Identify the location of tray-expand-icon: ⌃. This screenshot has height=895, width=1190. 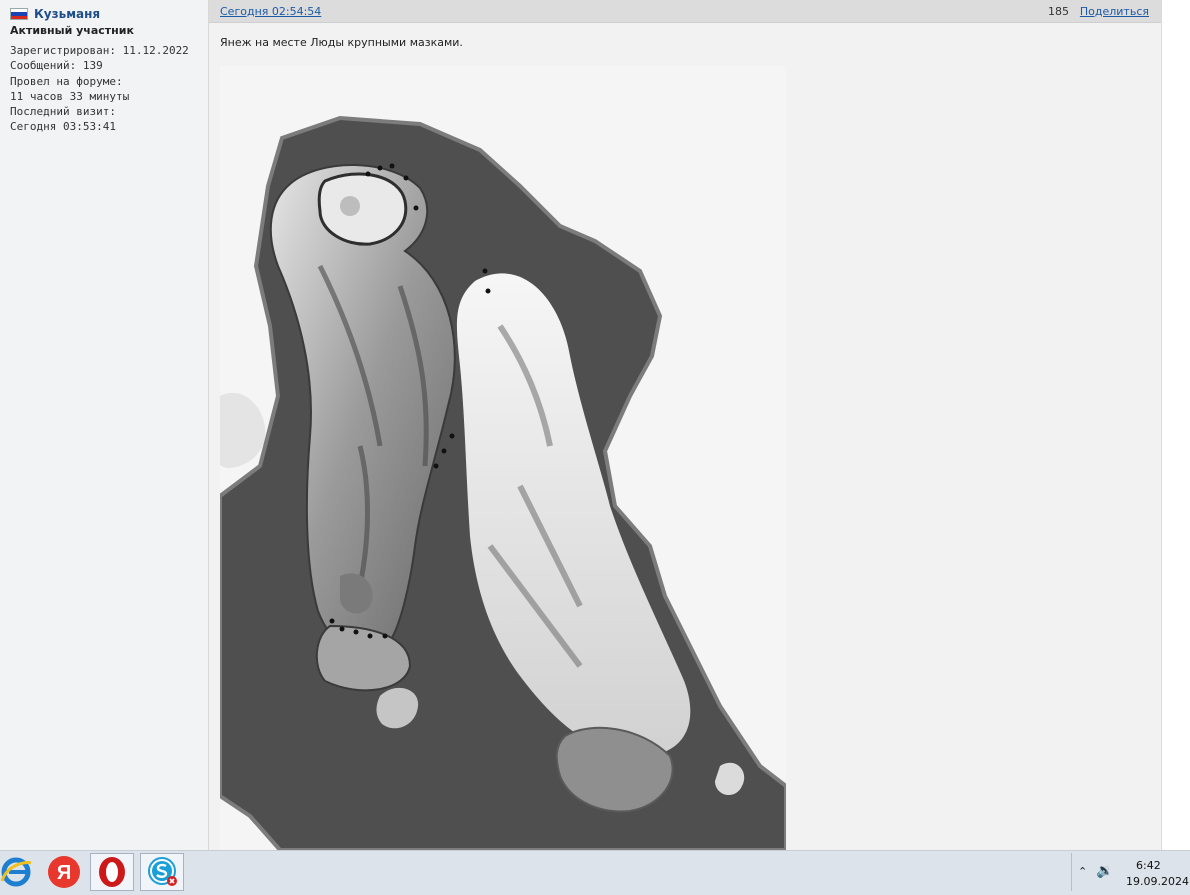
(1082, 871).